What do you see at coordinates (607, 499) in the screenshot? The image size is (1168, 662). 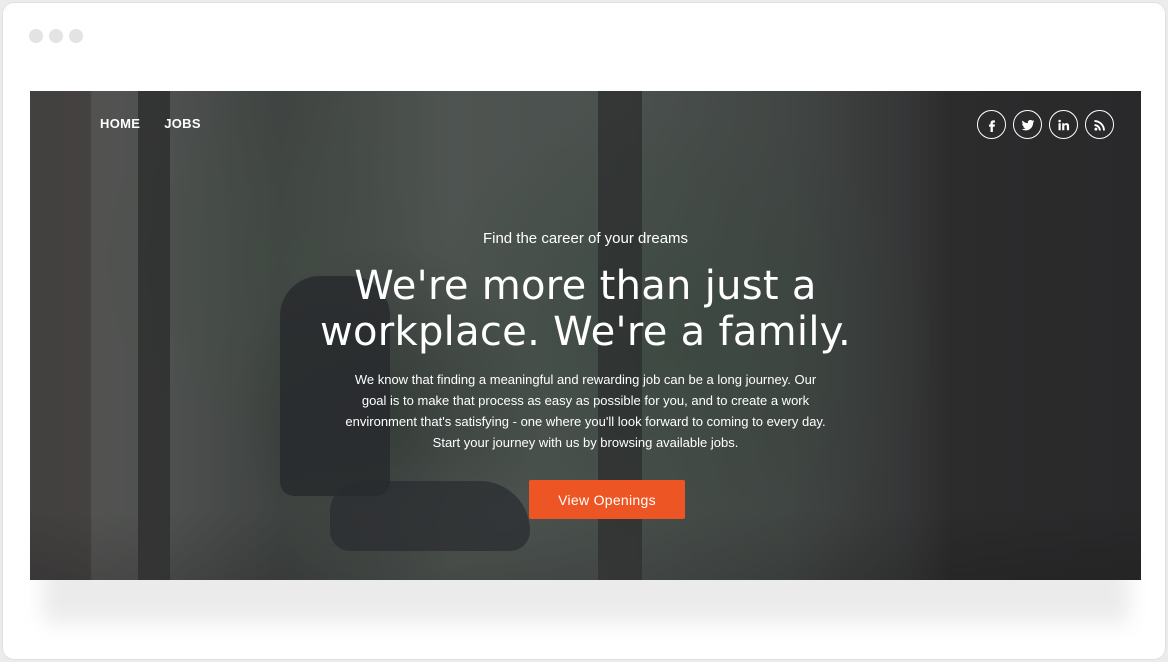 I see `view-openings-button: View Openings` at bounding box center [607, 499].